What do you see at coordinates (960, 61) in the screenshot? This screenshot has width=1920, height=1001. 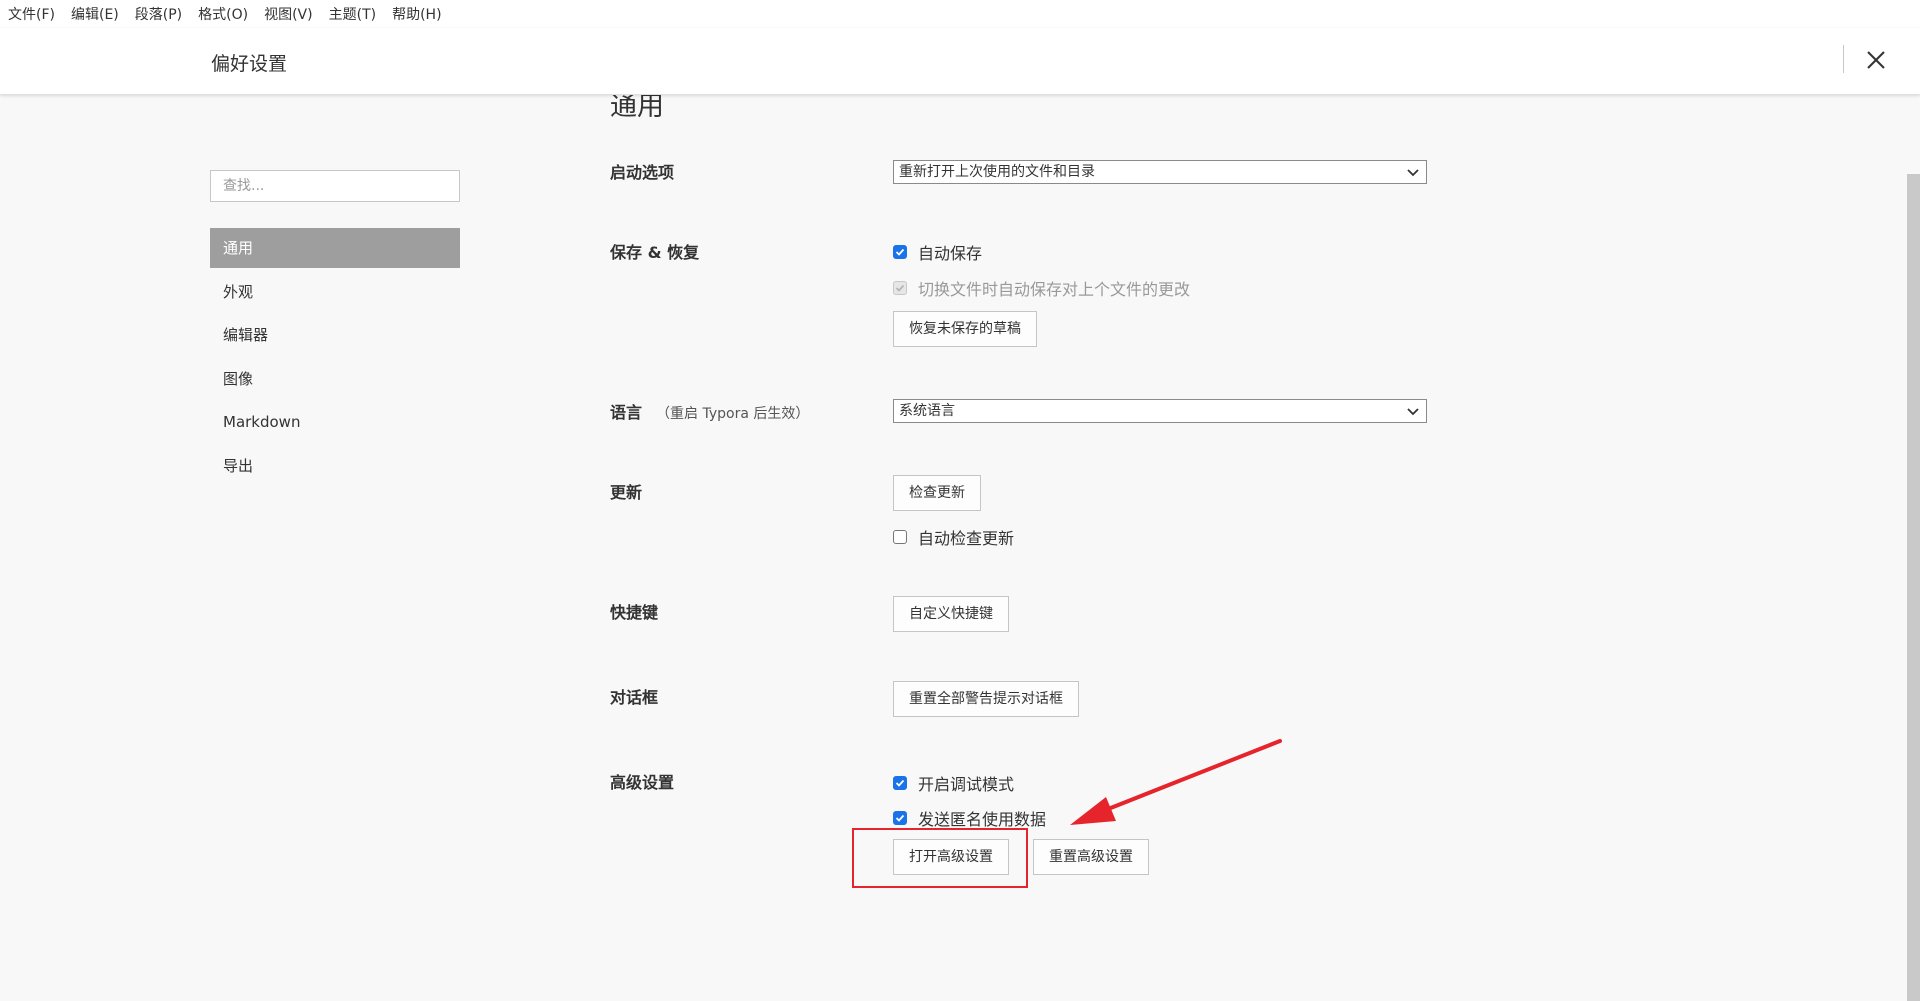 I see `preferences-header: 偏好设置` at bounding box center [960, 61].